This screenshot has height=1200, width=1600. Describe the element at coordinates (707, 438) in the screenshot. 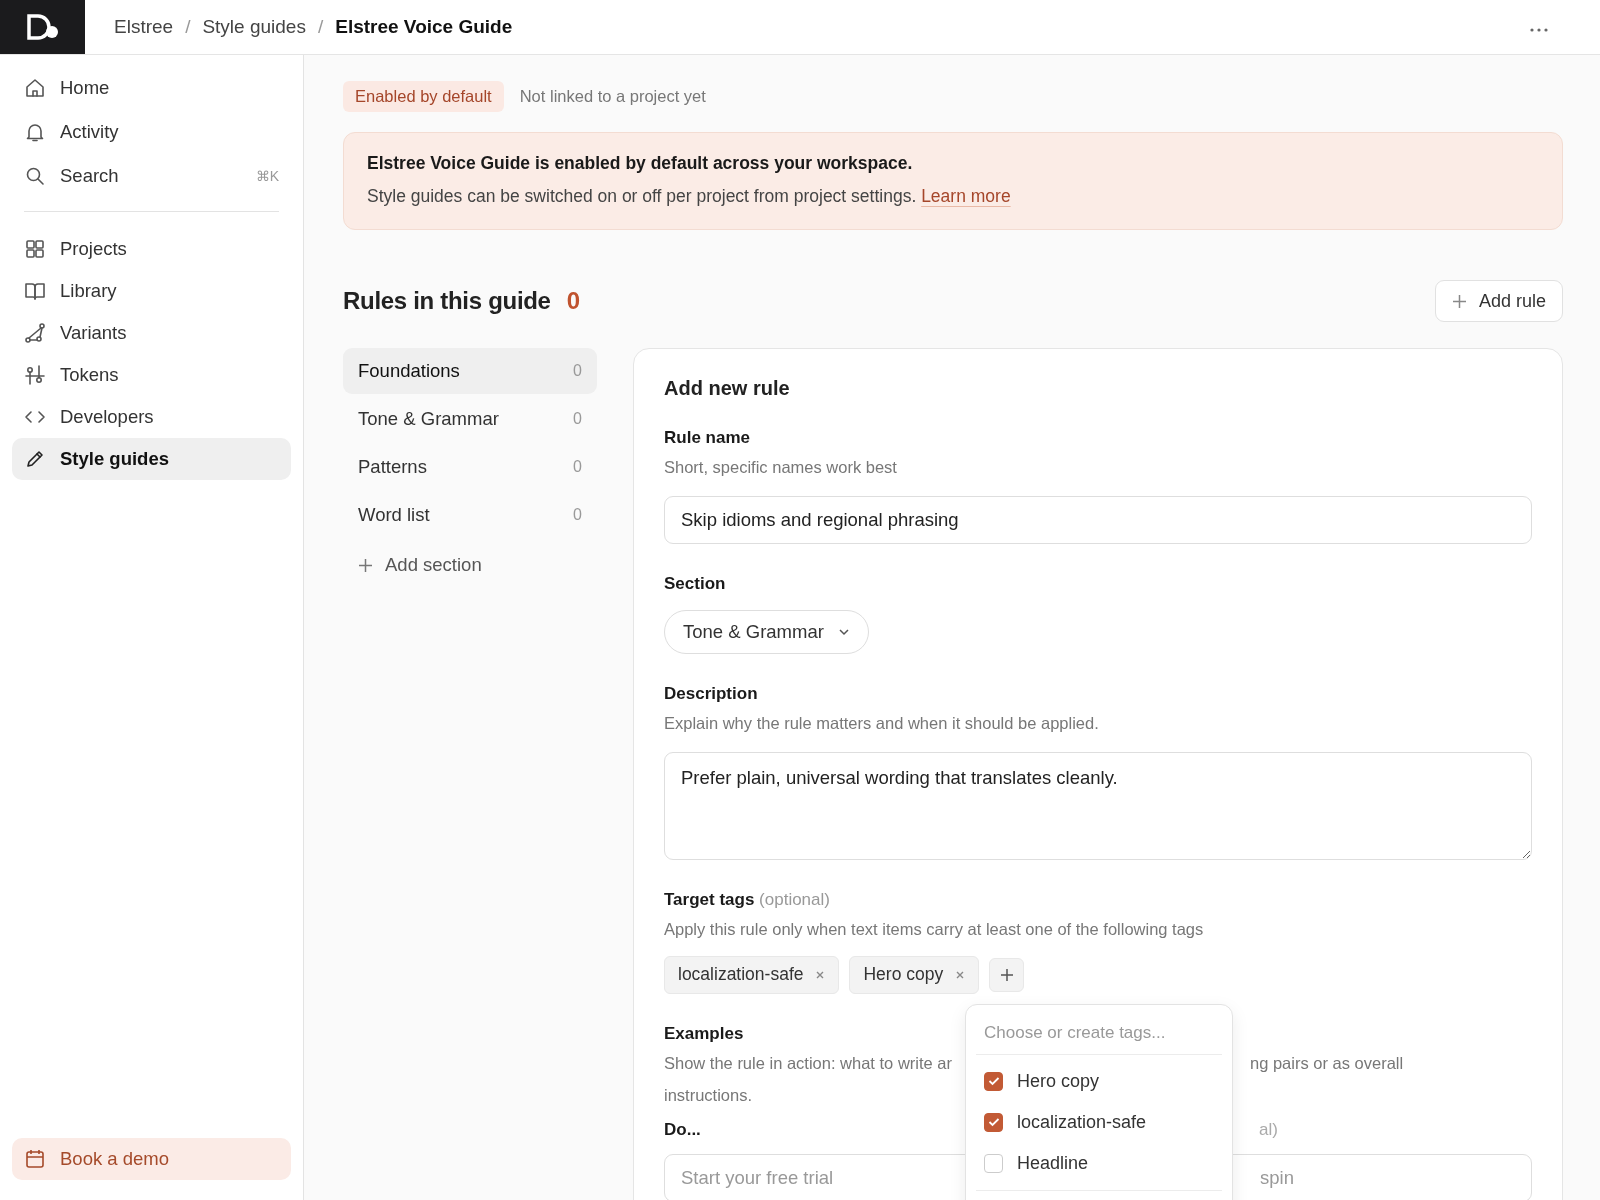

I see `field-label: Rule name` at that location.